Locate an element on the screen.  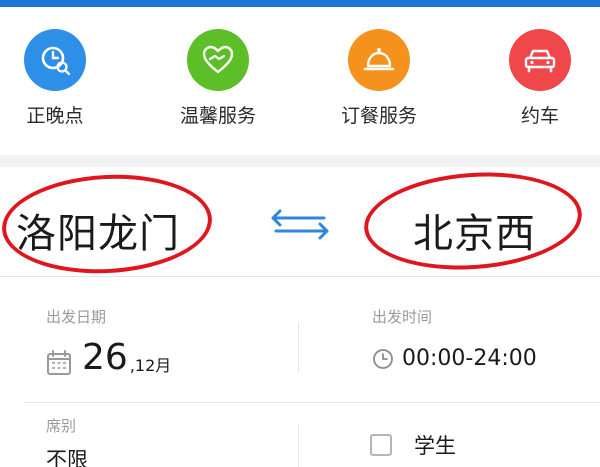
top-status-bar is located at coordinates (300, 3).